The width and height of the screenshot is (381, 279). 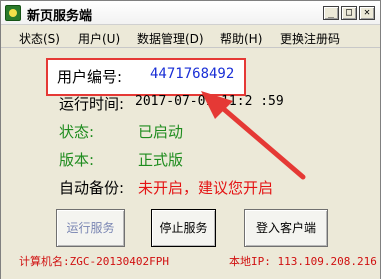 What do you see at coordinates (13, 13) in the screenshot?
I see `app-icon` at bounding box center [13, 13].